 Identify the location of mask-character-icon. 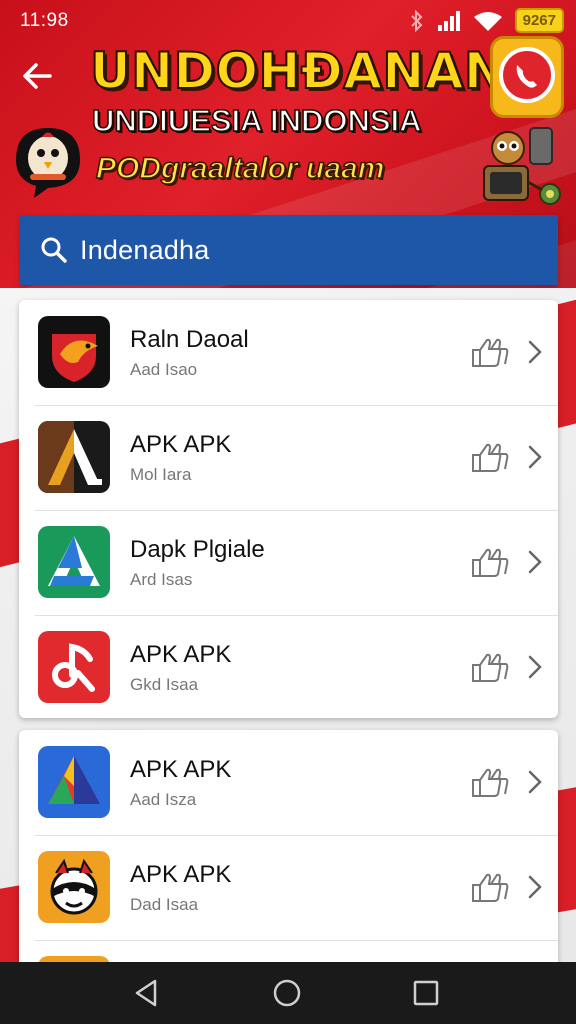
(74, 887).